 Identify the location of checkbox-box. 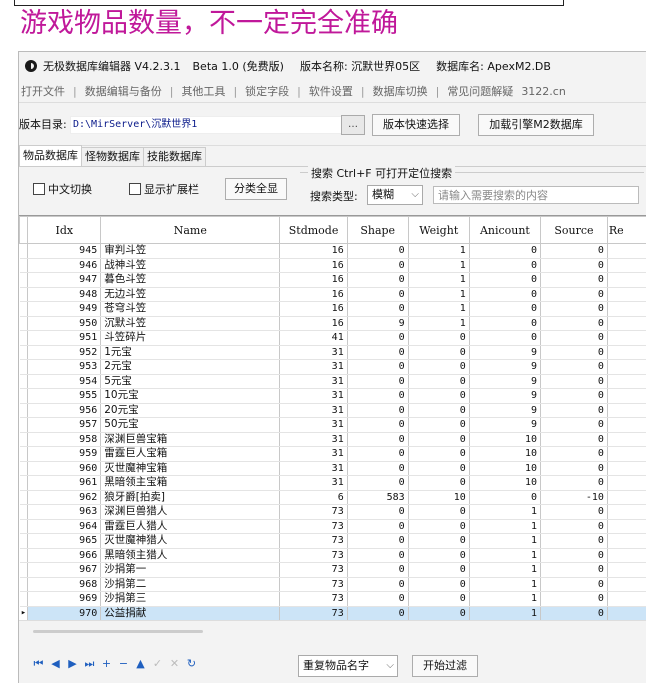
(135, 189).